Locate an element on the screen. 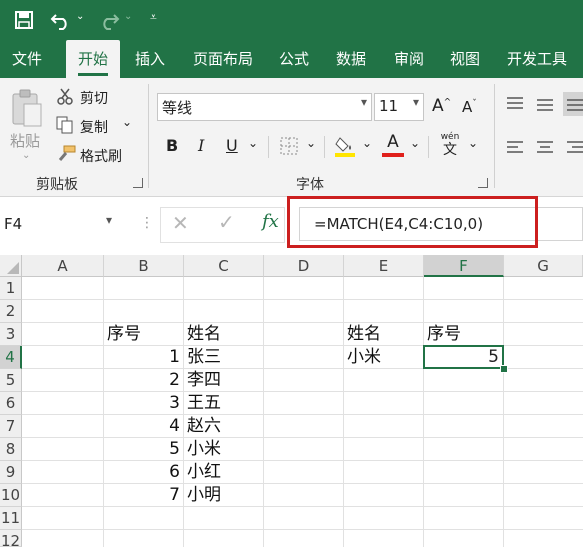 This screenshot has height=553, width=583. cell-c5: 李四 is located at coordinates (204, 380).